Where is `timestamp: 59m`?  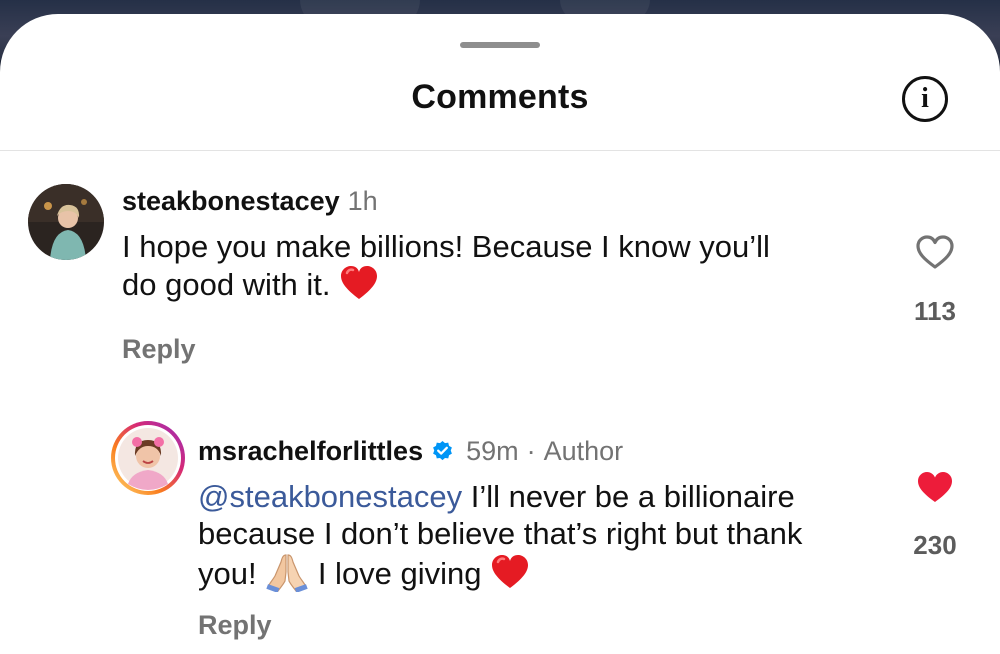
timestamp: 59m is located at coordinates (492, 451).